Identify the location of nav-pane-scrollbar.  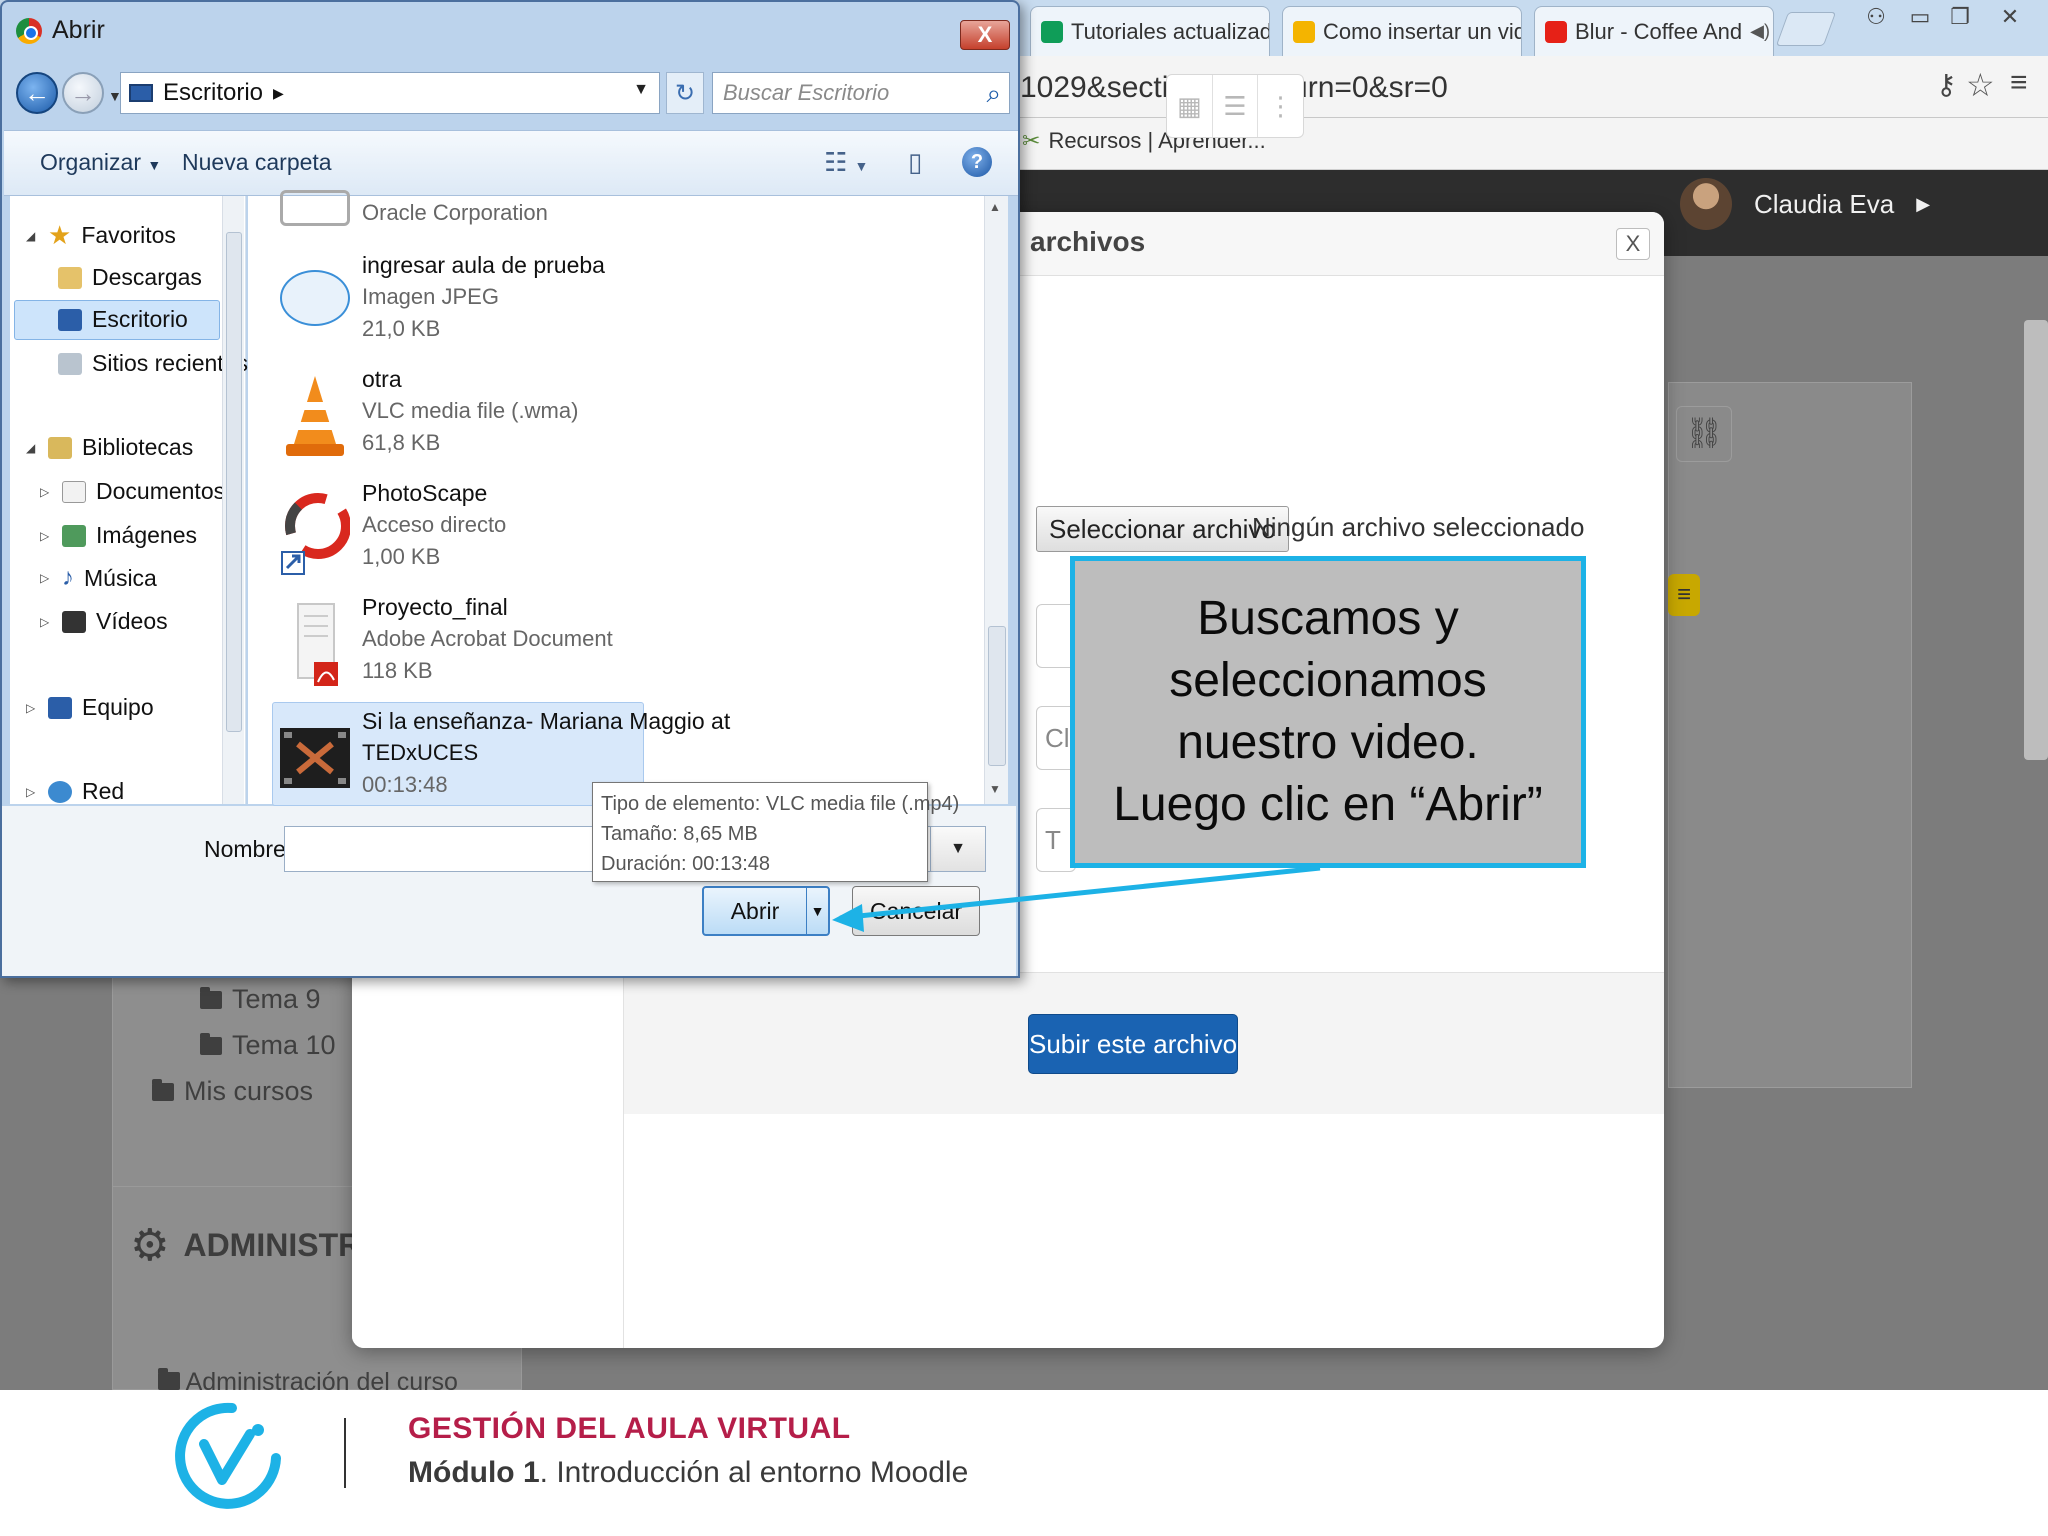
(233, 500).